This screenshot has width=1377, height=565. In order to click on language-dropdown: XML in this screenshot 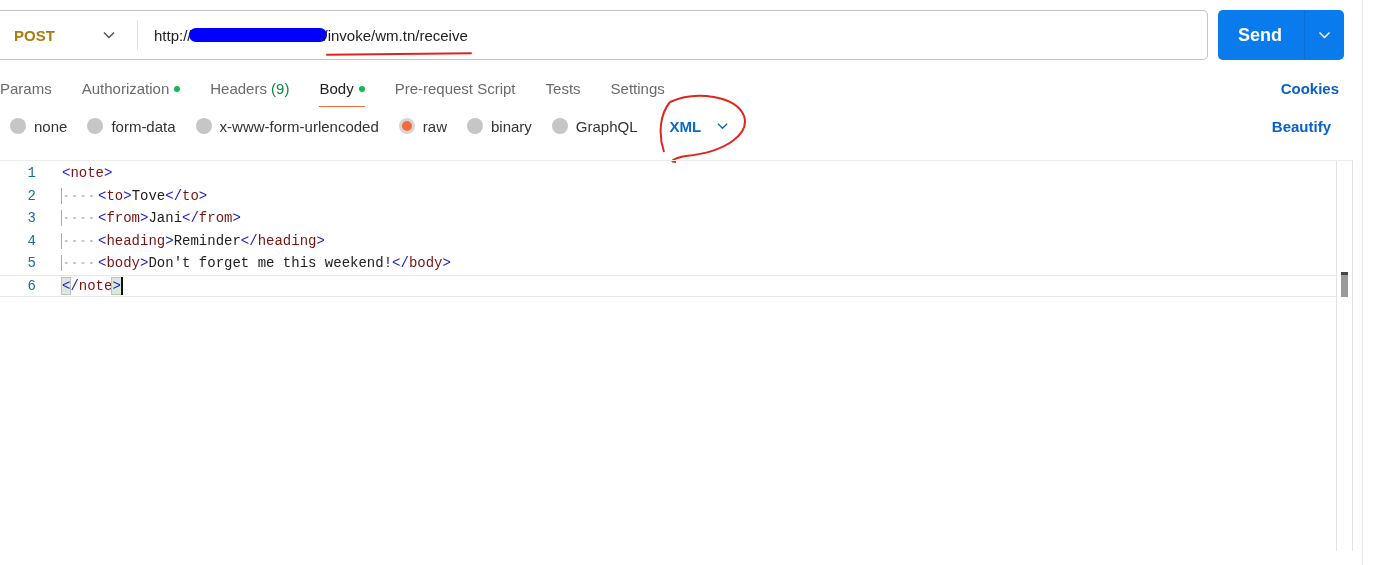, I will do `click(703, 126)`.